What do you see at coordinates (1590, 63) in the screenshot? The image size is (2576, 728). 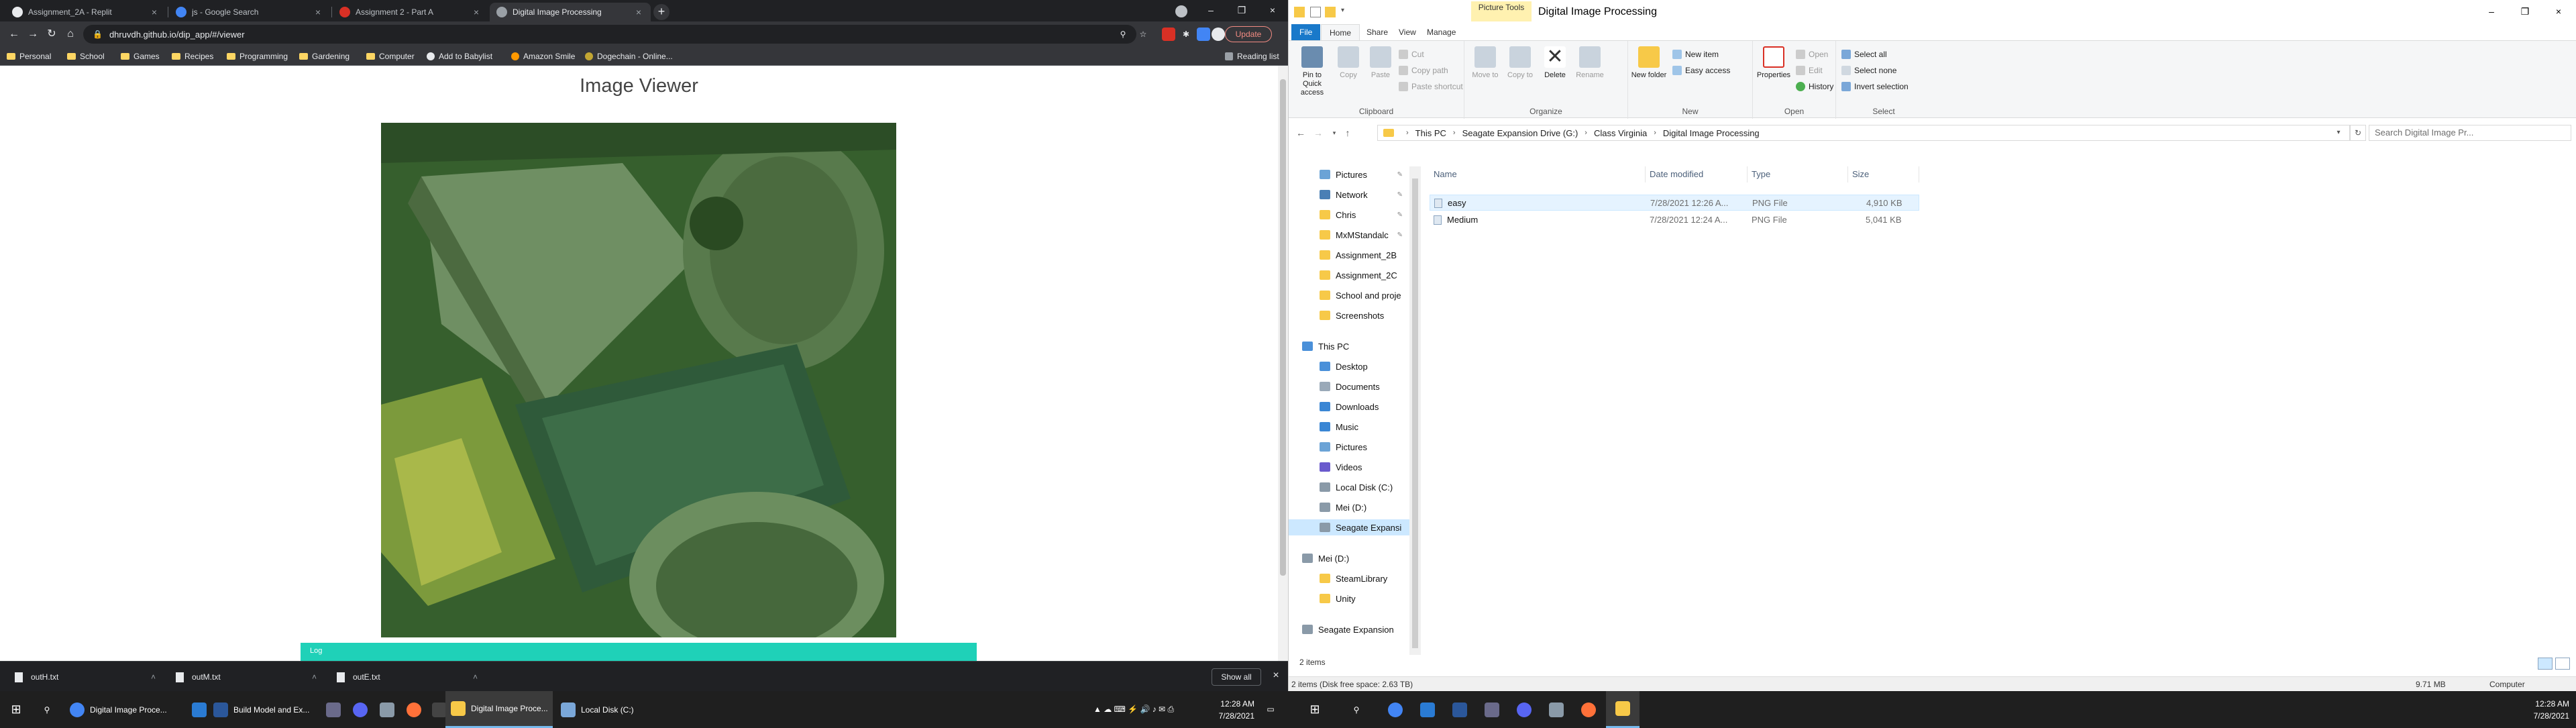 I see `rename-button: Rename` at bounding box center [1590, 63].